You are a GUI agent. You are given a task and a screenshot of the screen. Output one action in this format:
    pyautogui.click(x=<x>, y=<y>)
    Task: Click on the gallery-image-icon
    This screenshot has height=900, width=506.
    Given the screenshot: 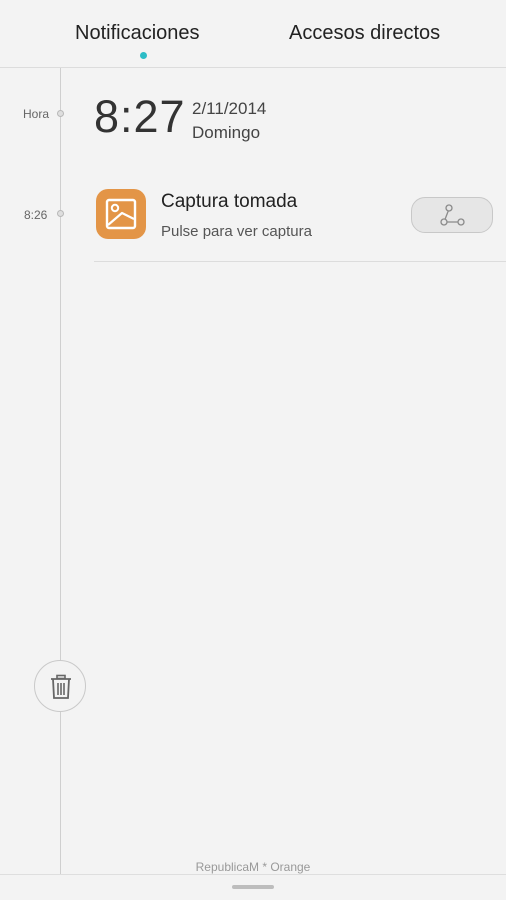 What is the action you would take?
    pyautogui.click(x=121, y=214)
    